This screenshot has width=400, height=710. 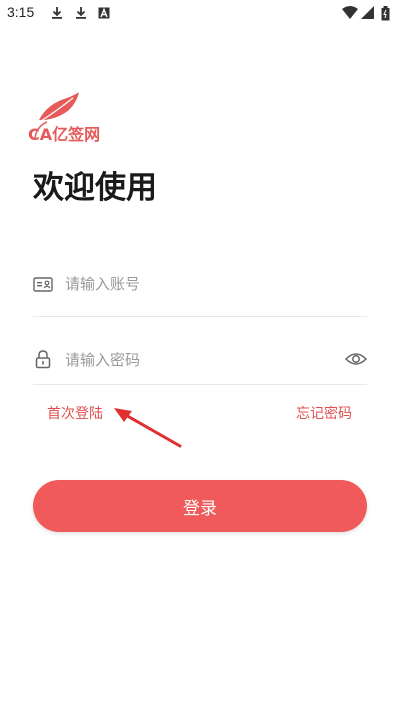 I want to click on password-field, so click(x=200, y=361).